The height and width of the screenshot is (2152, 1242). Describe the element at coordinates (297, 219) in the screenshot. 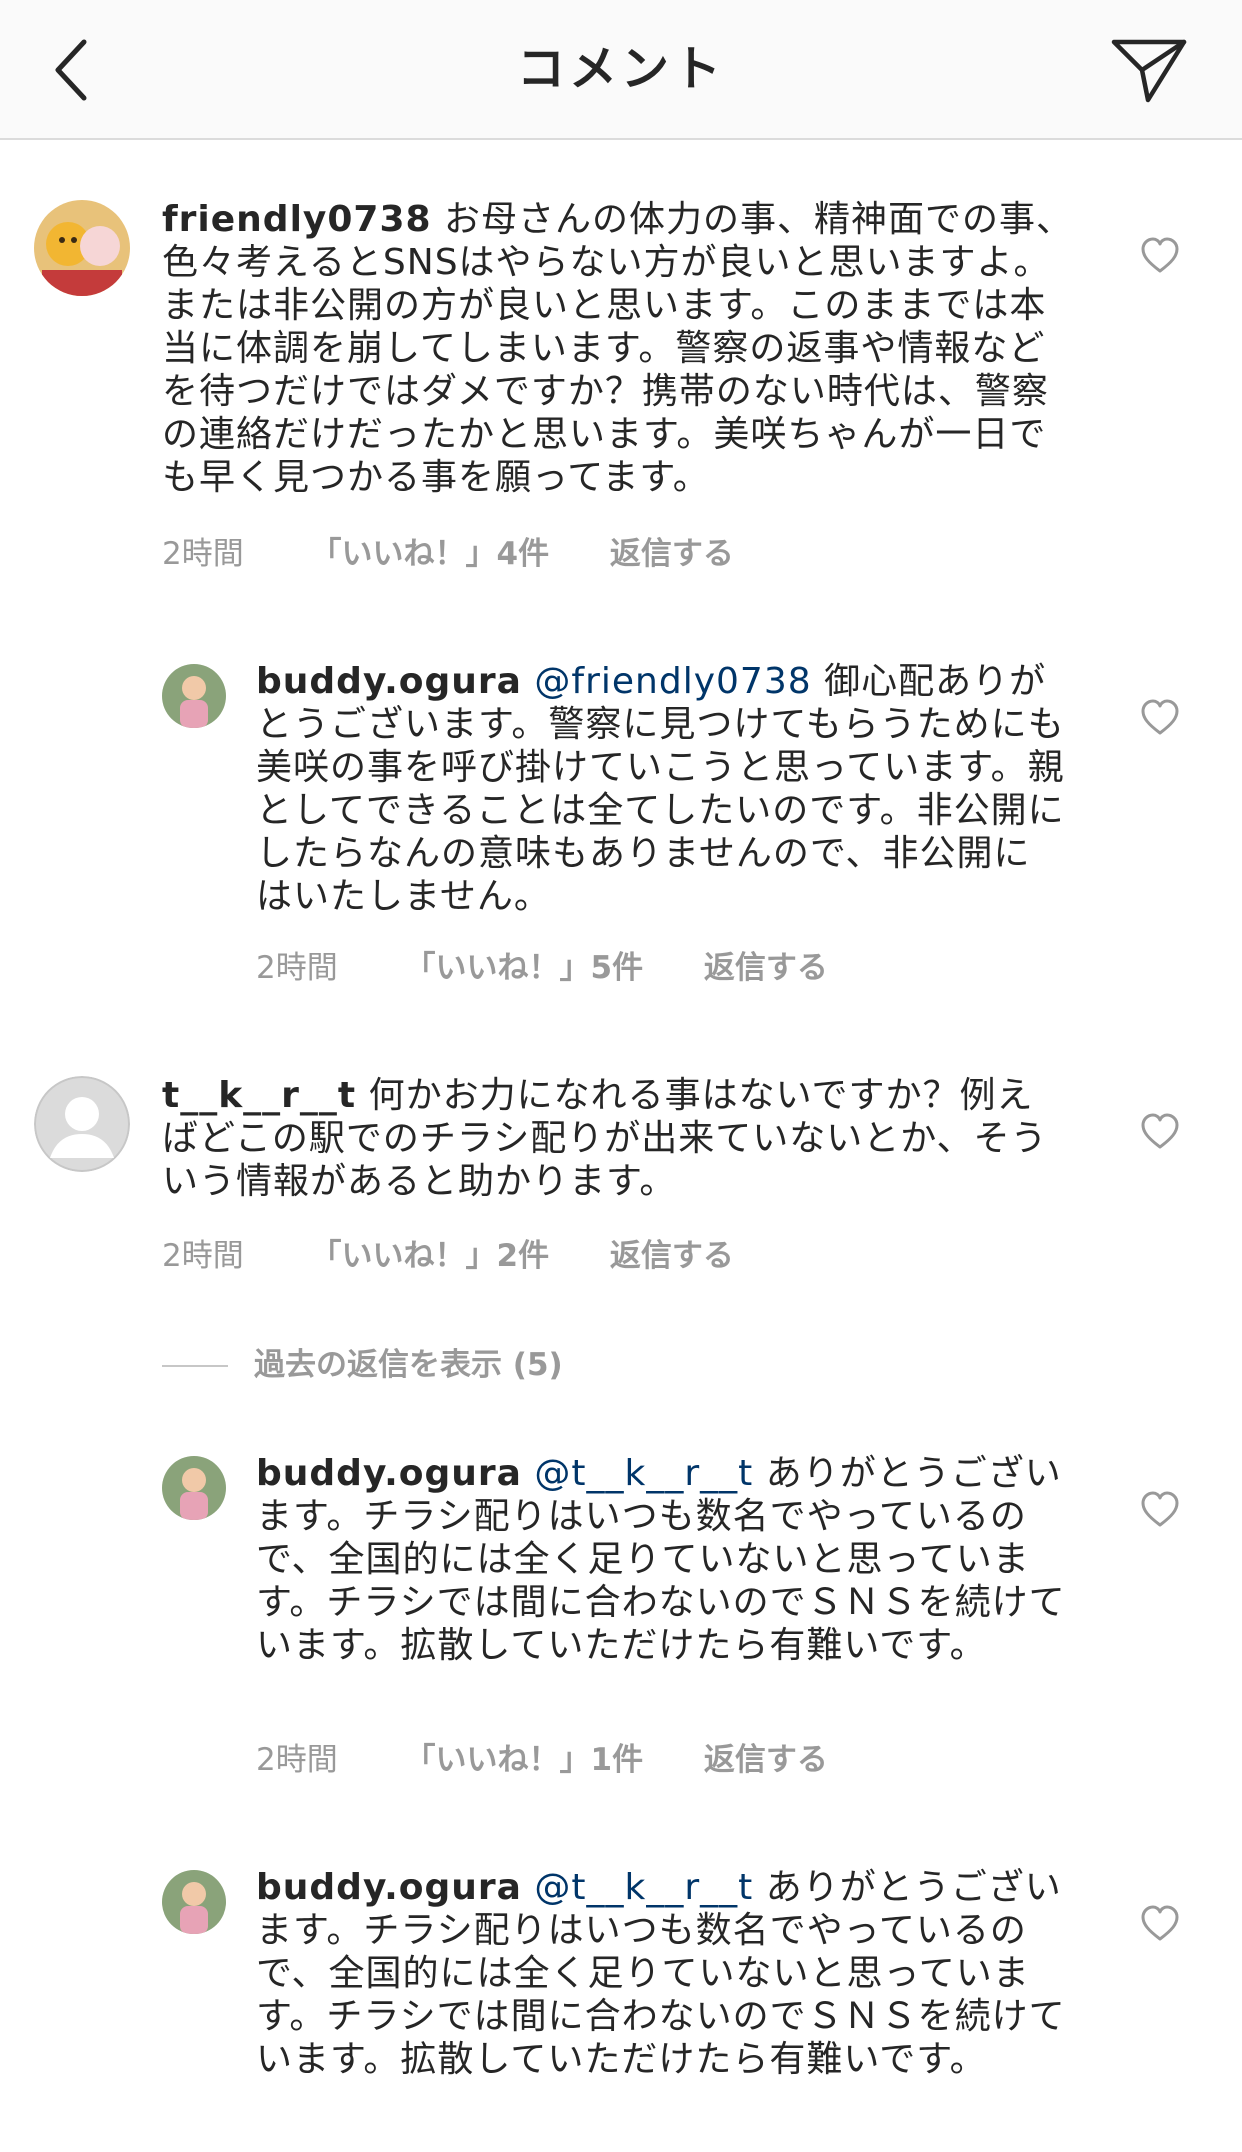

I see `comment-username: friendly0738` at that location.